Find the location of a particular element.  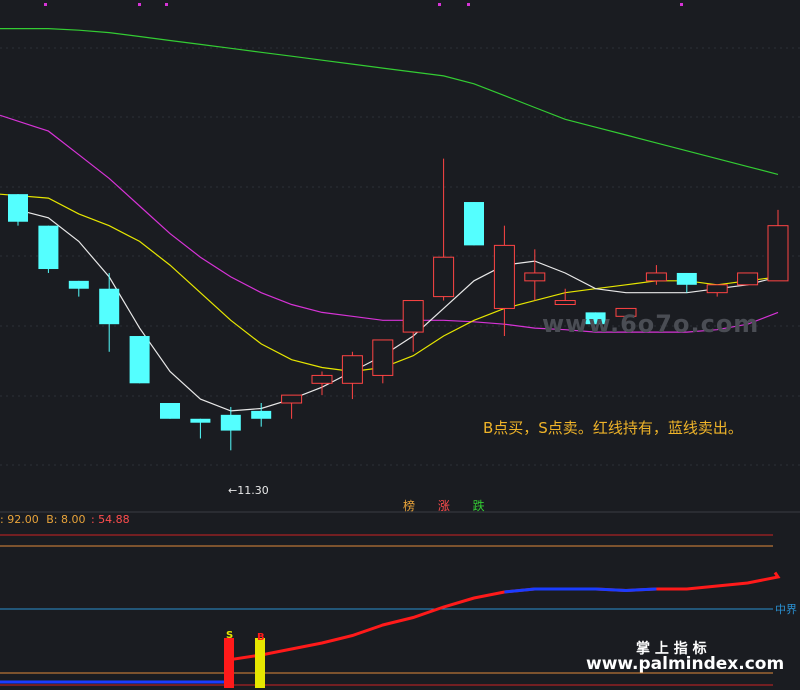

b-value: B: 8.00 is located at coordinates (66, 519).